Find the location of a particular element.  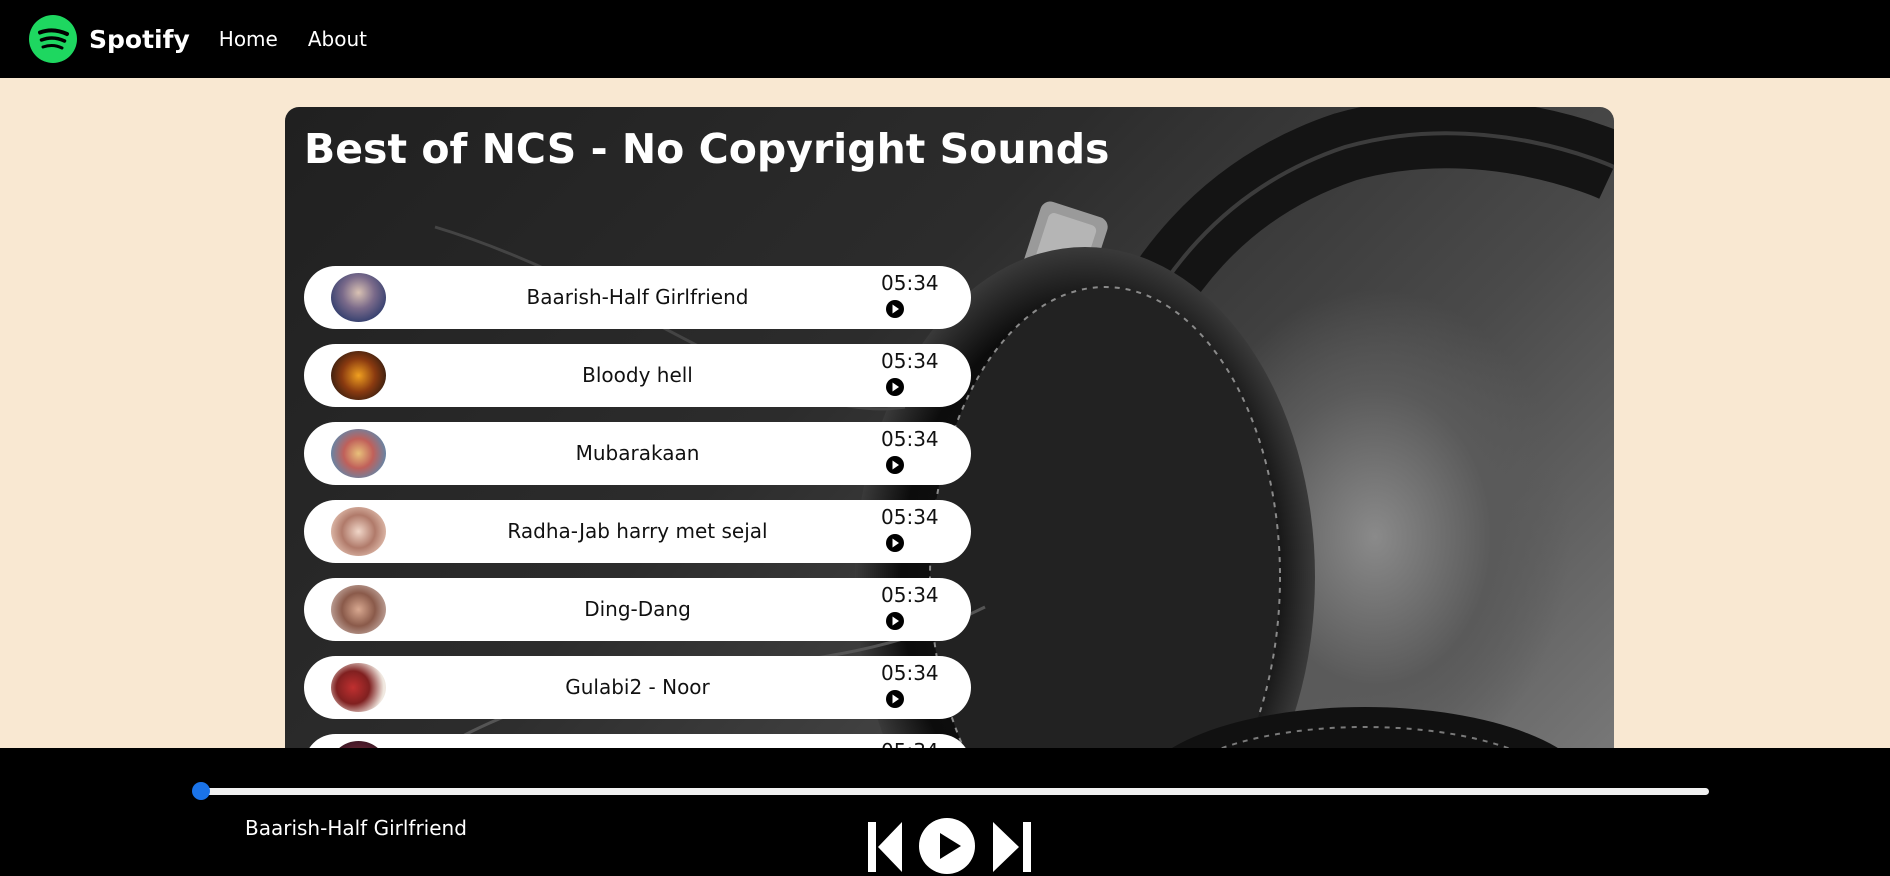

song-name: Ding-Dang is located at coordinates (637, 609).